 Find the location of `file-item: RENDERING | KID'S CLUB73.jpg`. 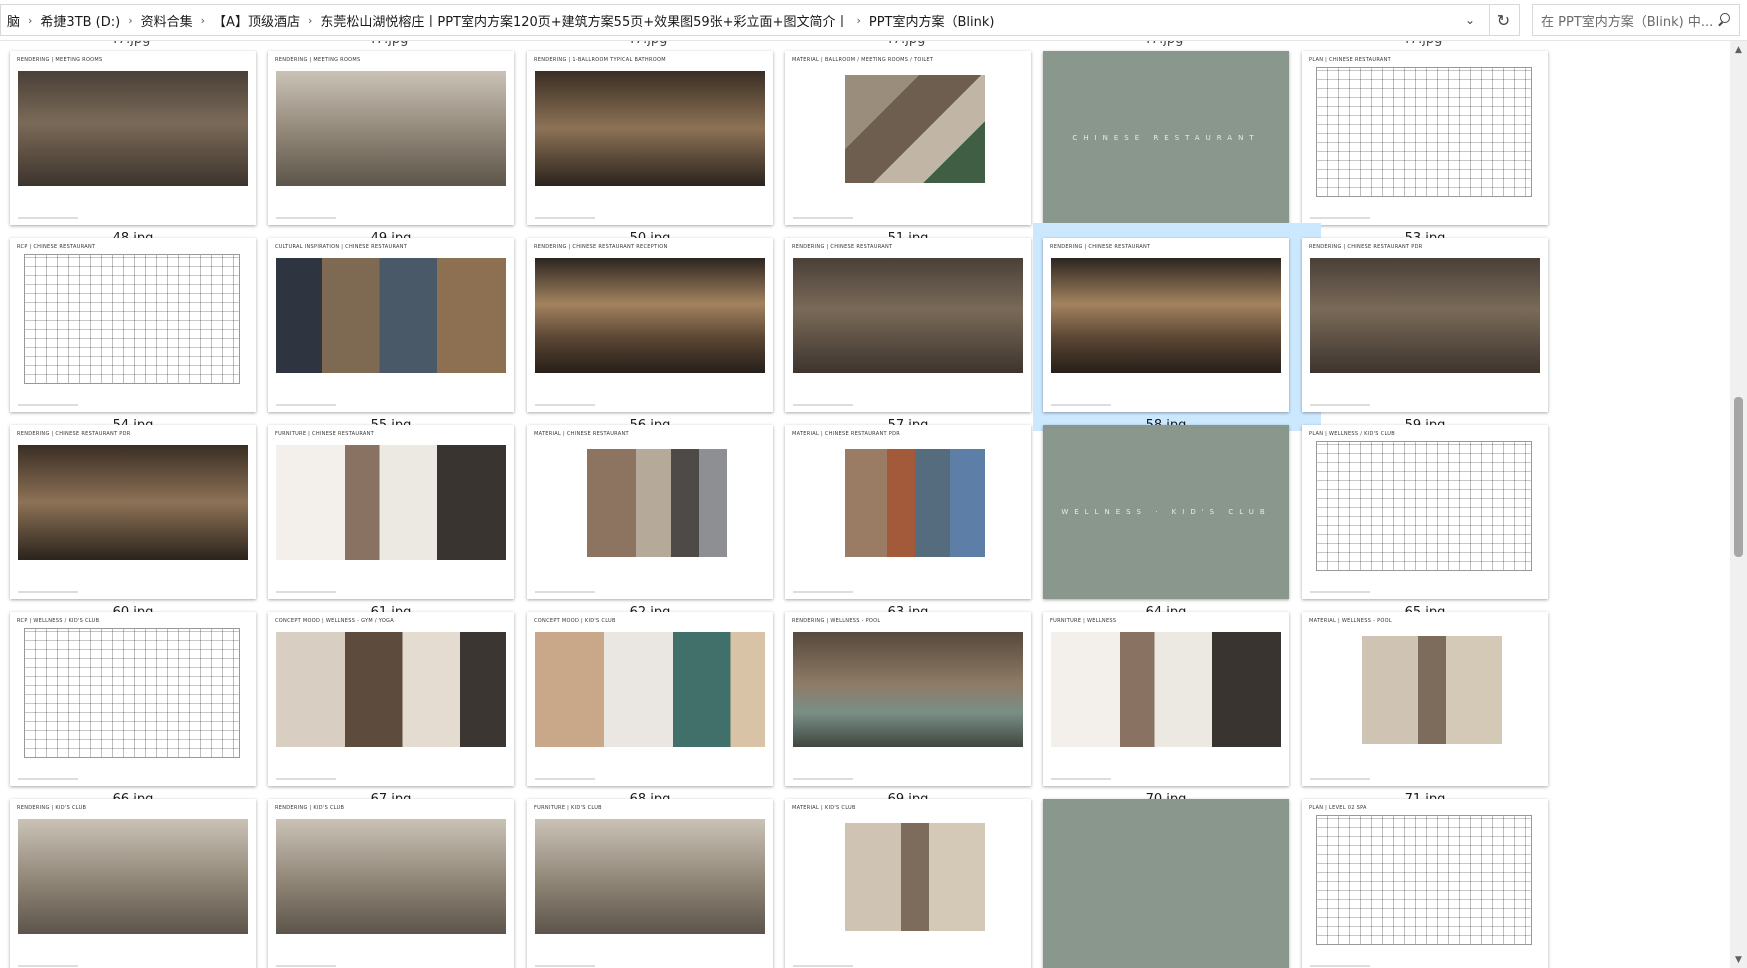

file-item: RENDERING | KID'S CLUB73.jpg is located at coordinates (402, 876).